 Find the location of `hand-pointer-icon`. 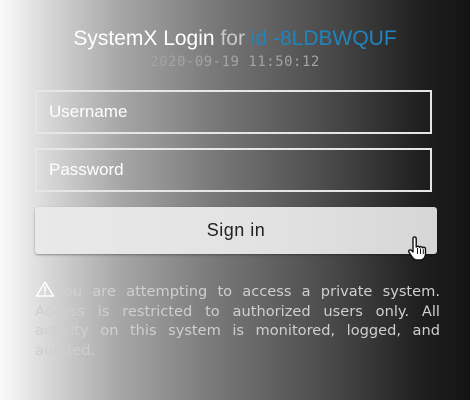

hand-pointer-icon is located at coordinates (417, 248).